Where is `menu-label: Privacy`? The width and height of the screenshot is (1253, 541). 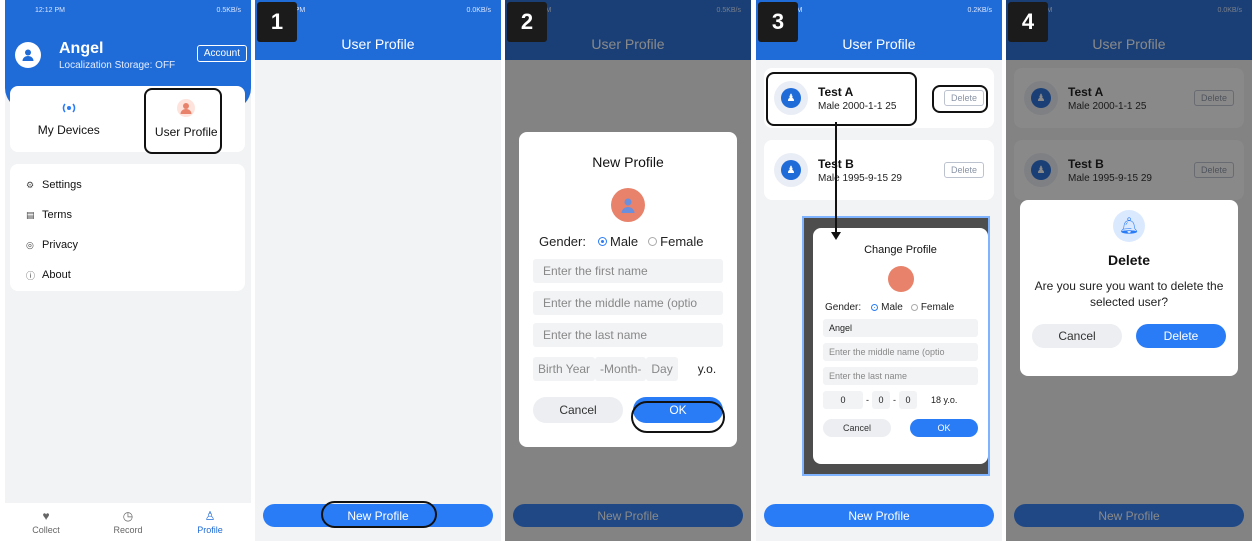
menu-label: Privacy is located at coordinates (60, 245).